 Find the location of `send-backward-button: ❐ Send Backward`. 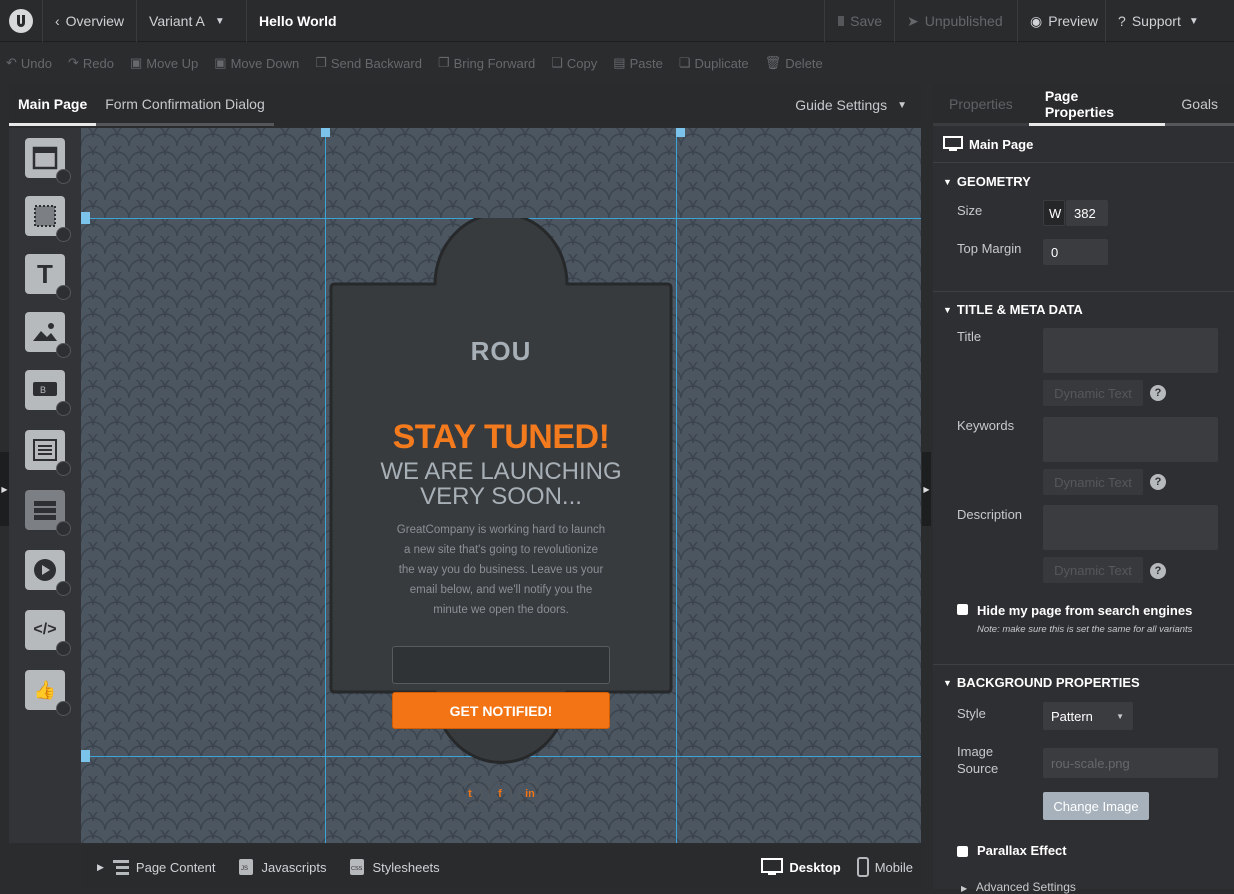

send-backward-button: ❐ Send Backward is located at coordinates (368, 63).